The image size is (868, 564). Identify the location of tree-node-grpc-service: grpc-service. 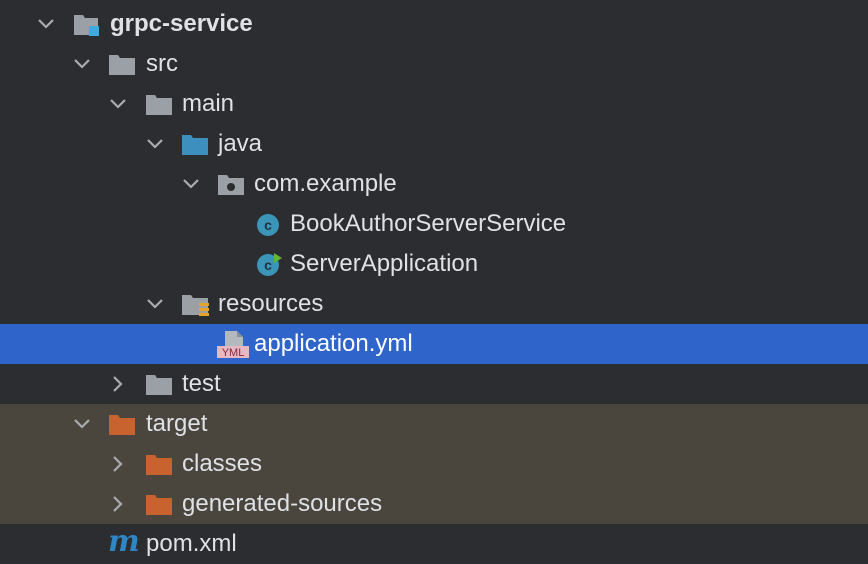
(434, 24).